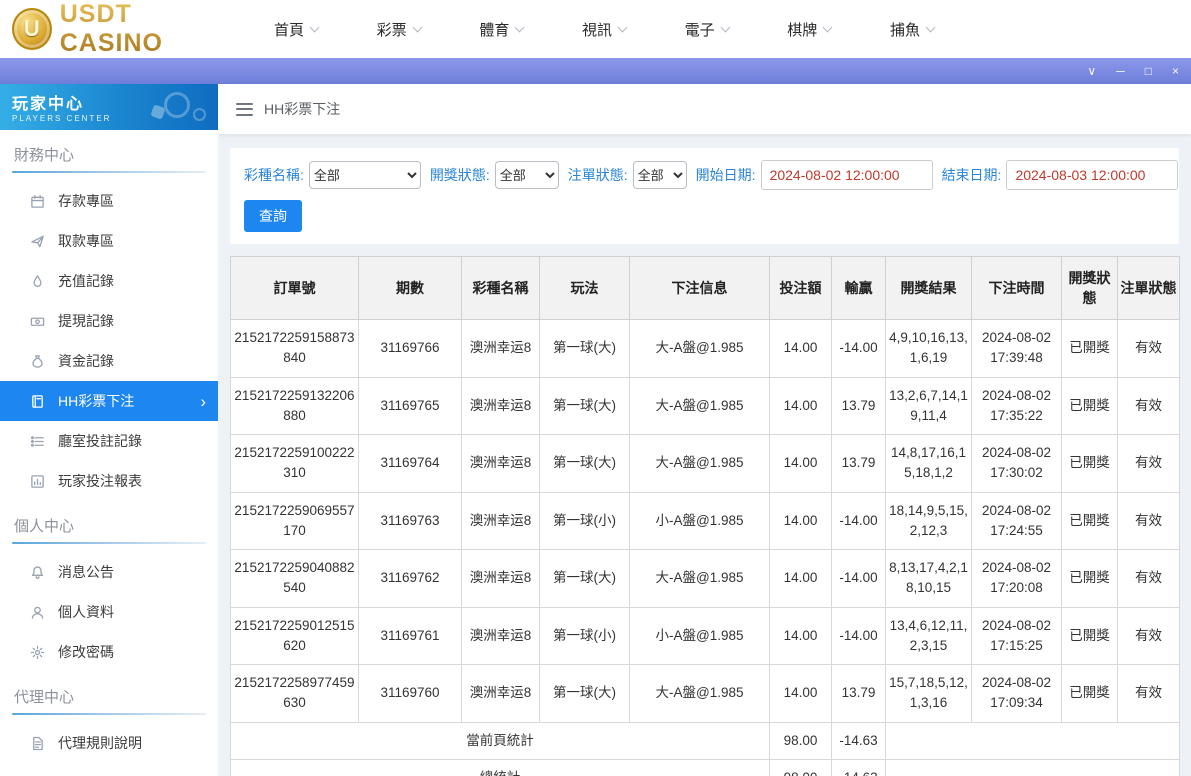 This screenshot has width=1191, height=776. What do you see at coordinates (596, 30) in the screenshot?
I see `nav-item-label: 視訊` at bounding box center [596, 30].